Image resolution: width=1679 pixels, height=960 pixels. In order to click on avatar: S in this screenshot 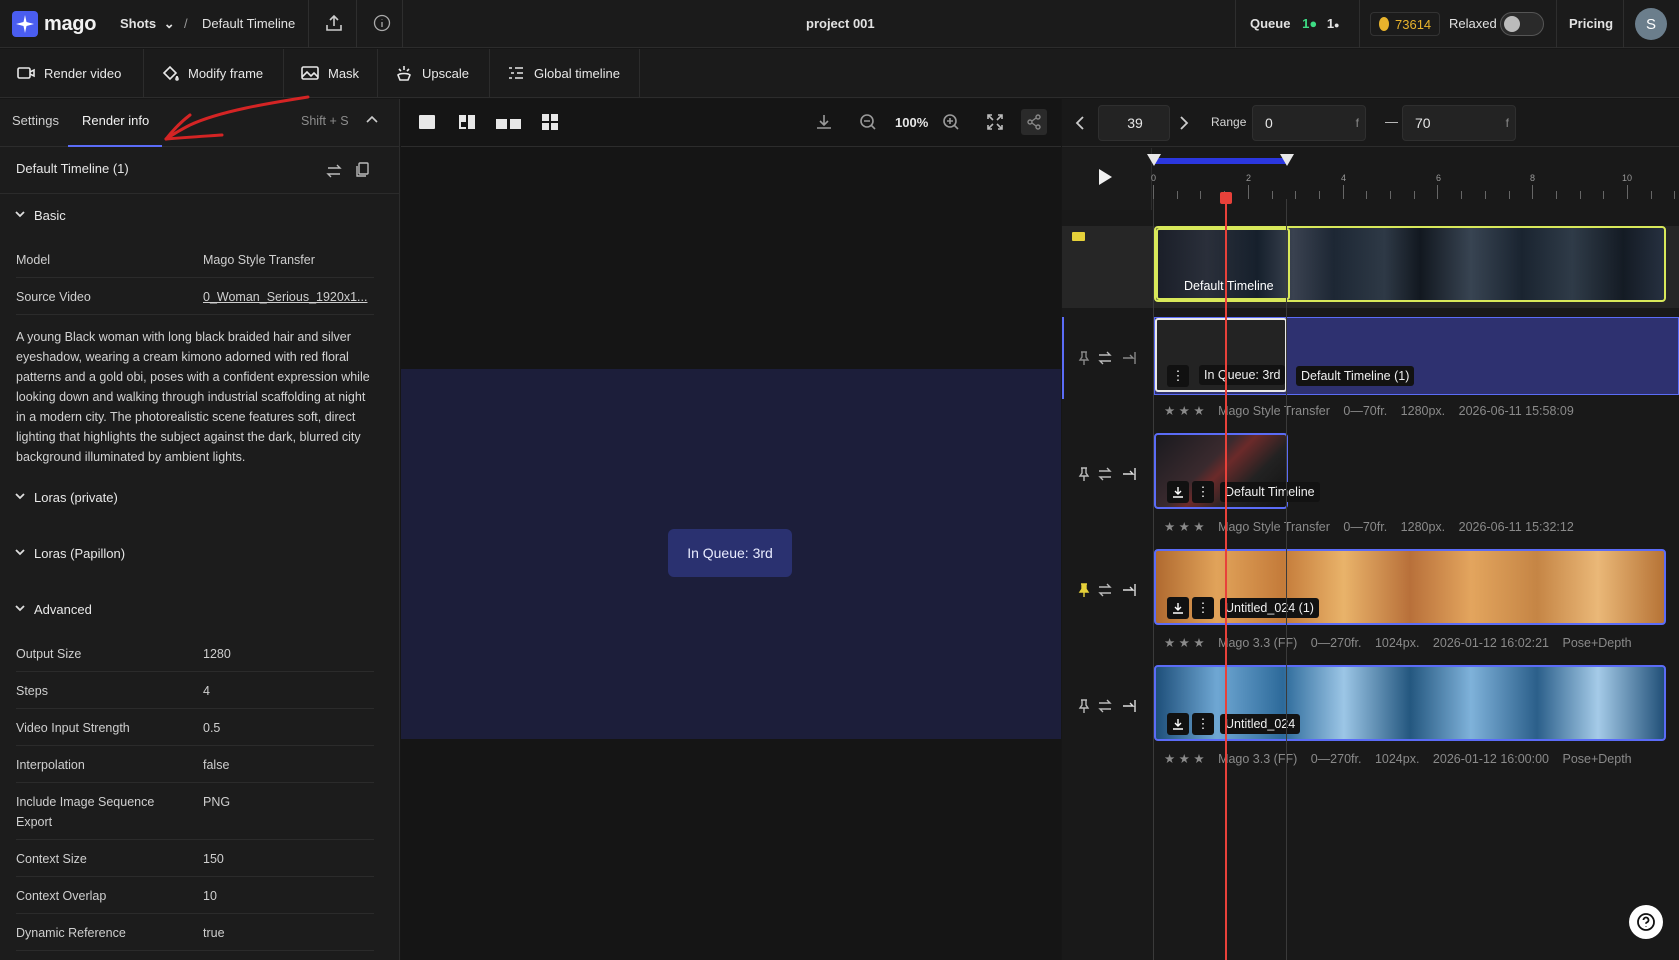, I will do `click(1651, 24)`.